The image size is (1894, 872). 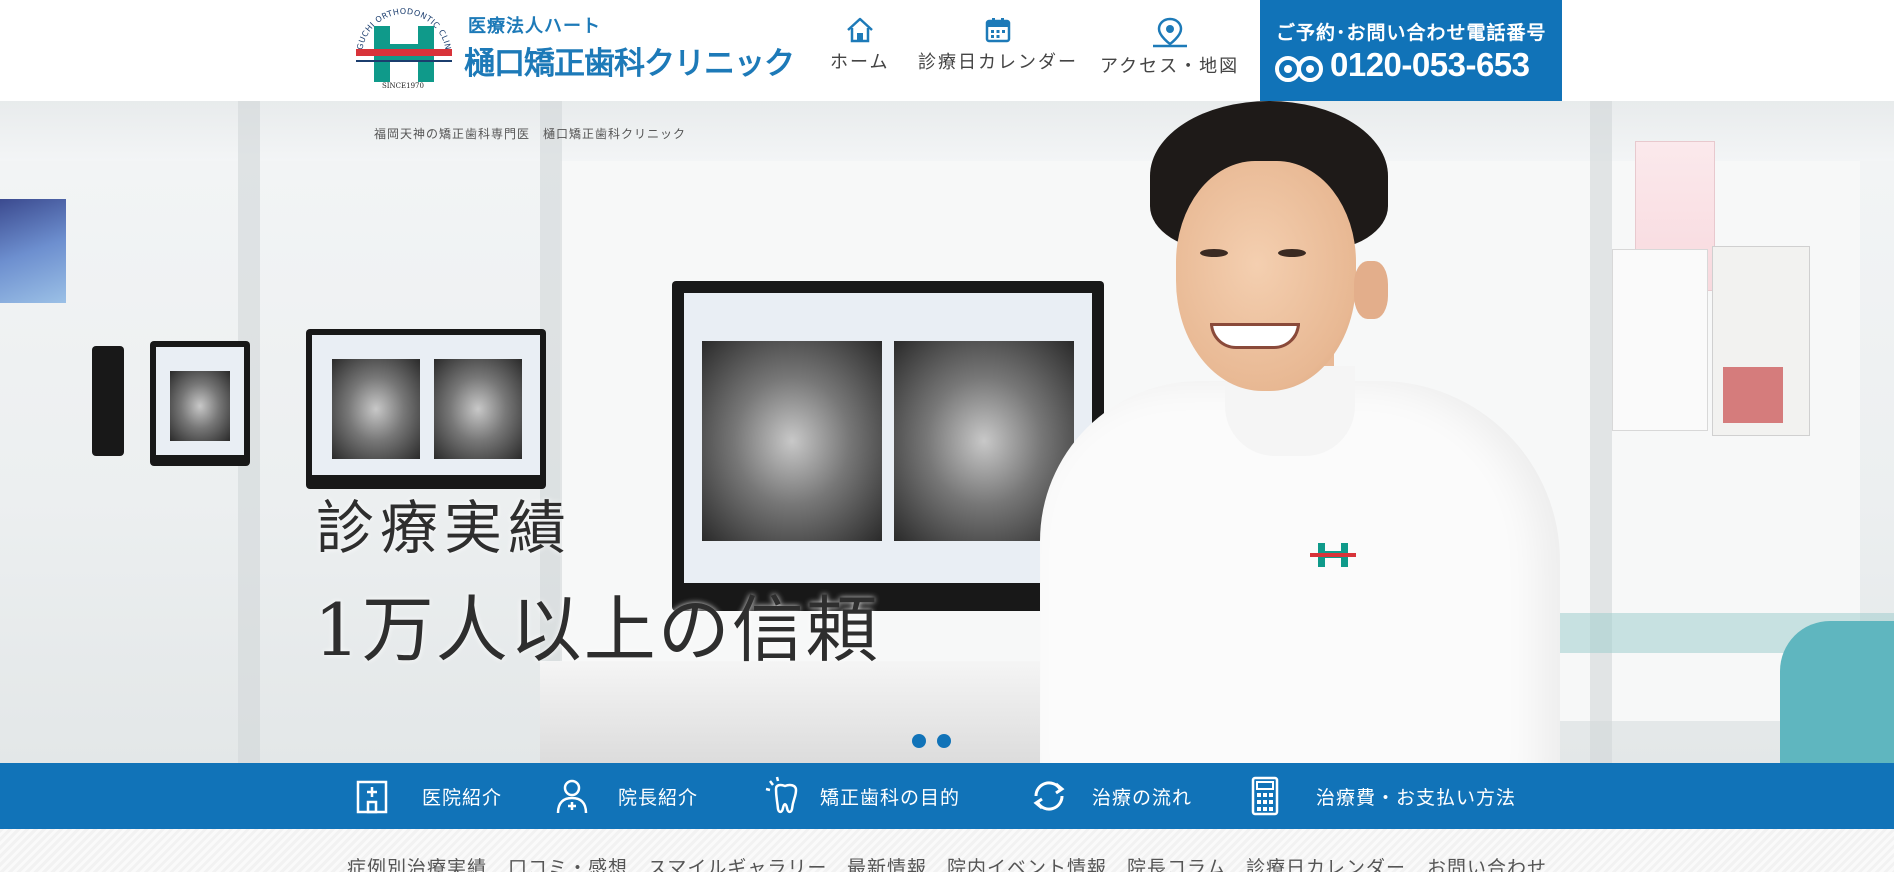 What do you see at coordinates (1169, 32) in the screenshot?
I see `map-pin-icon` at bounding box center [1169, 32].